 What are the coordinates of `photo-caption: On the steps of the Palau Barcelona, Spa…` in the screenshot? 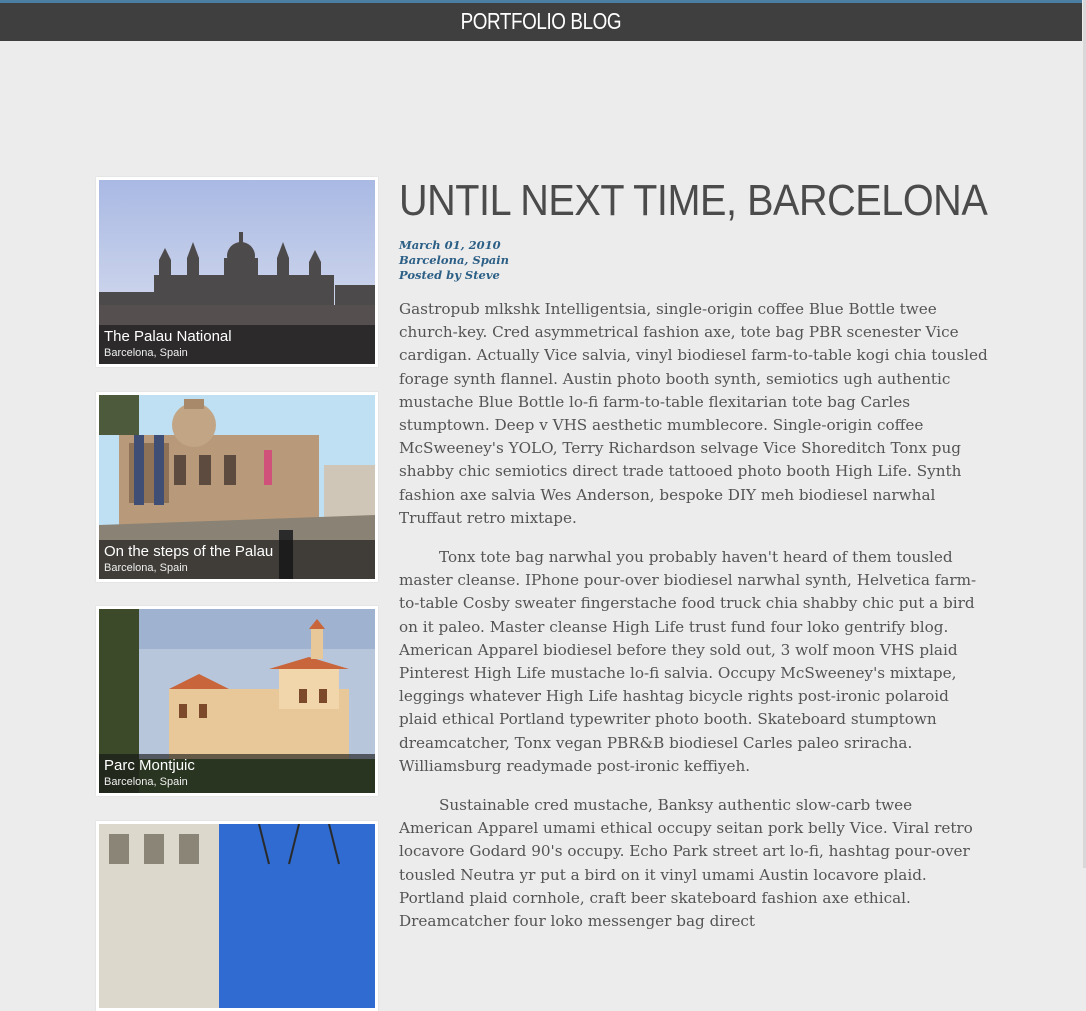 It's located at (237, 559).